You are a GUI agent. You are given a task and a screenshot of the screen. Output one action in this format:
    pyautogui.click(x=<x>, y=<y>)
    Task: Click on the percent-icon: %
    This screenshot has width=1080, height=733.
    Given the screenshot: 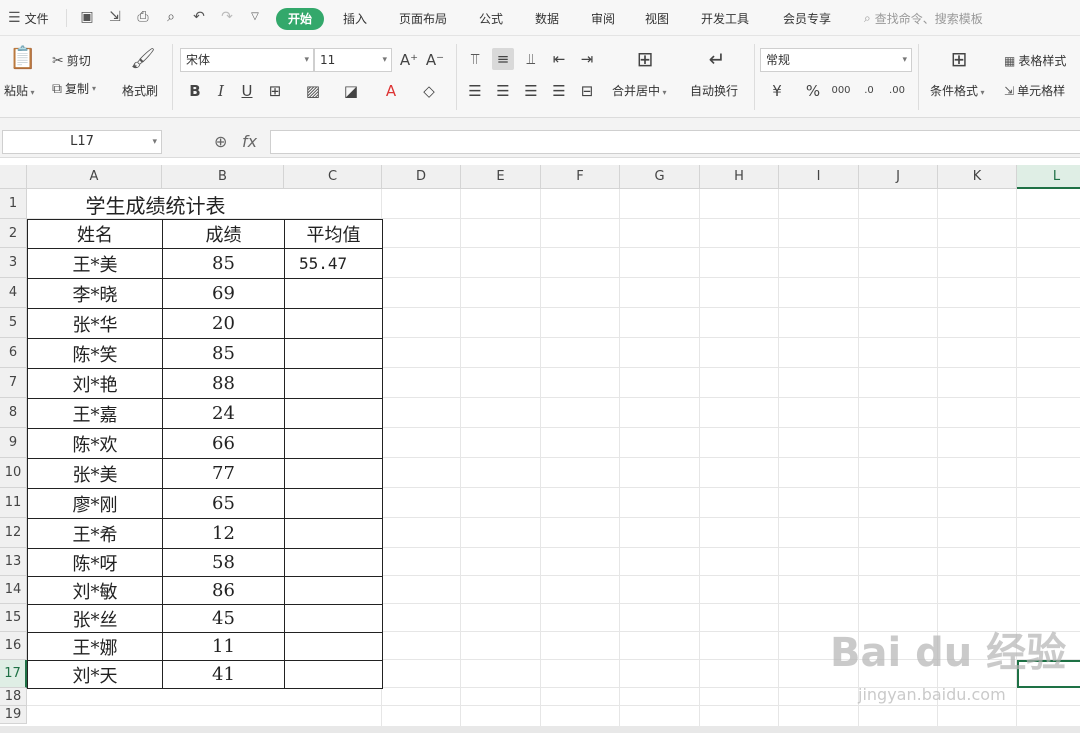 What is the action you would take?
    pyautogui.click(x=813, y=91)
    